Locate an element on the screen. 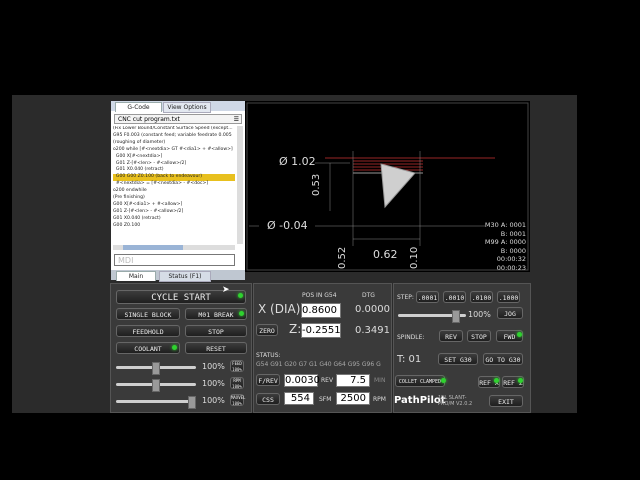  main-tabs: Main Status (F1) is located at coordinates (178, 276).